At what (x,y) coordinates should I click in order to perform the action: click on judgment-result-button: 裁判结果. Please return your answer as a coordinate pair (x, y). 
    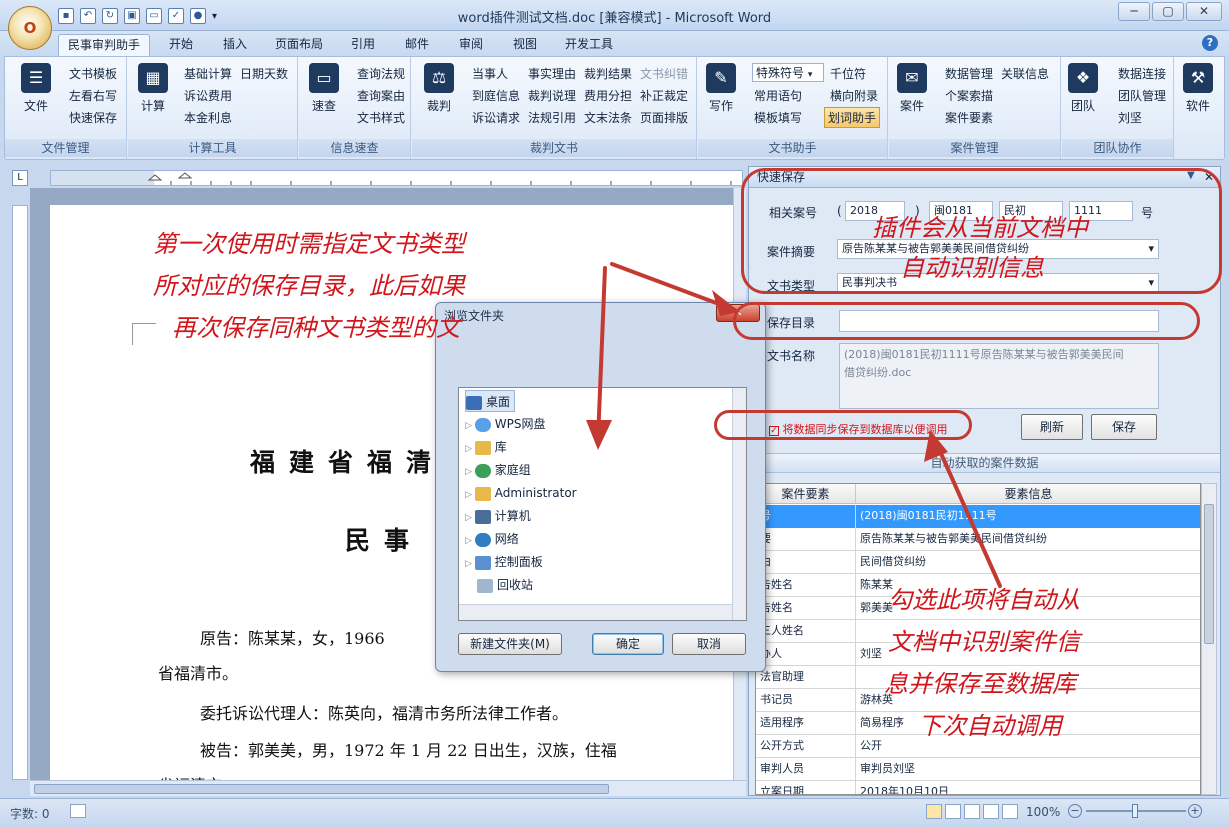
    Looking at the image, I should click on (608, 73).